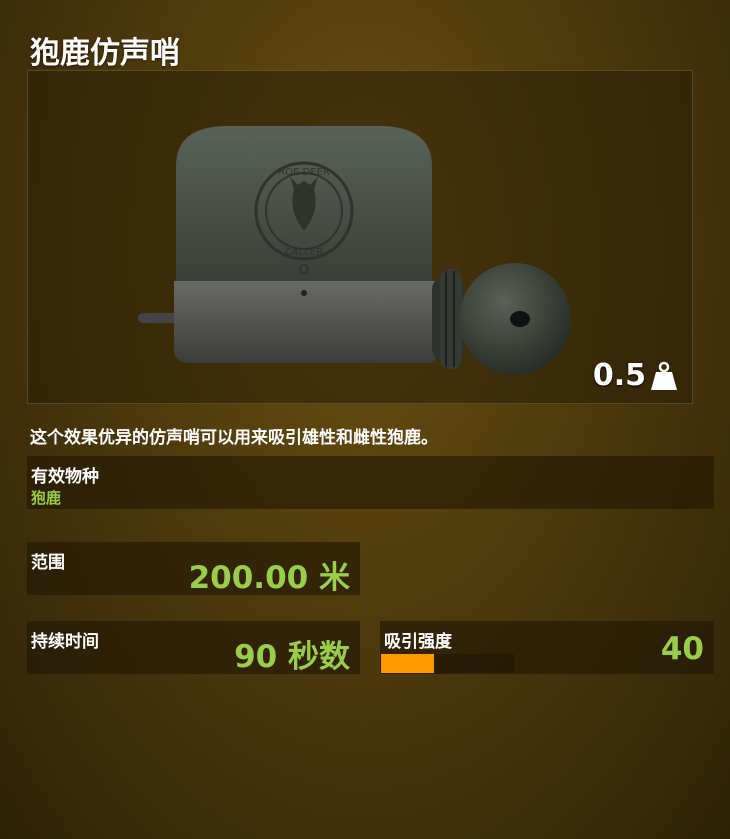 The image size is (730, 839). Describe the element at coordinates (619, 375) in the screenshot. I see `weight-value: 0.5` at that location.